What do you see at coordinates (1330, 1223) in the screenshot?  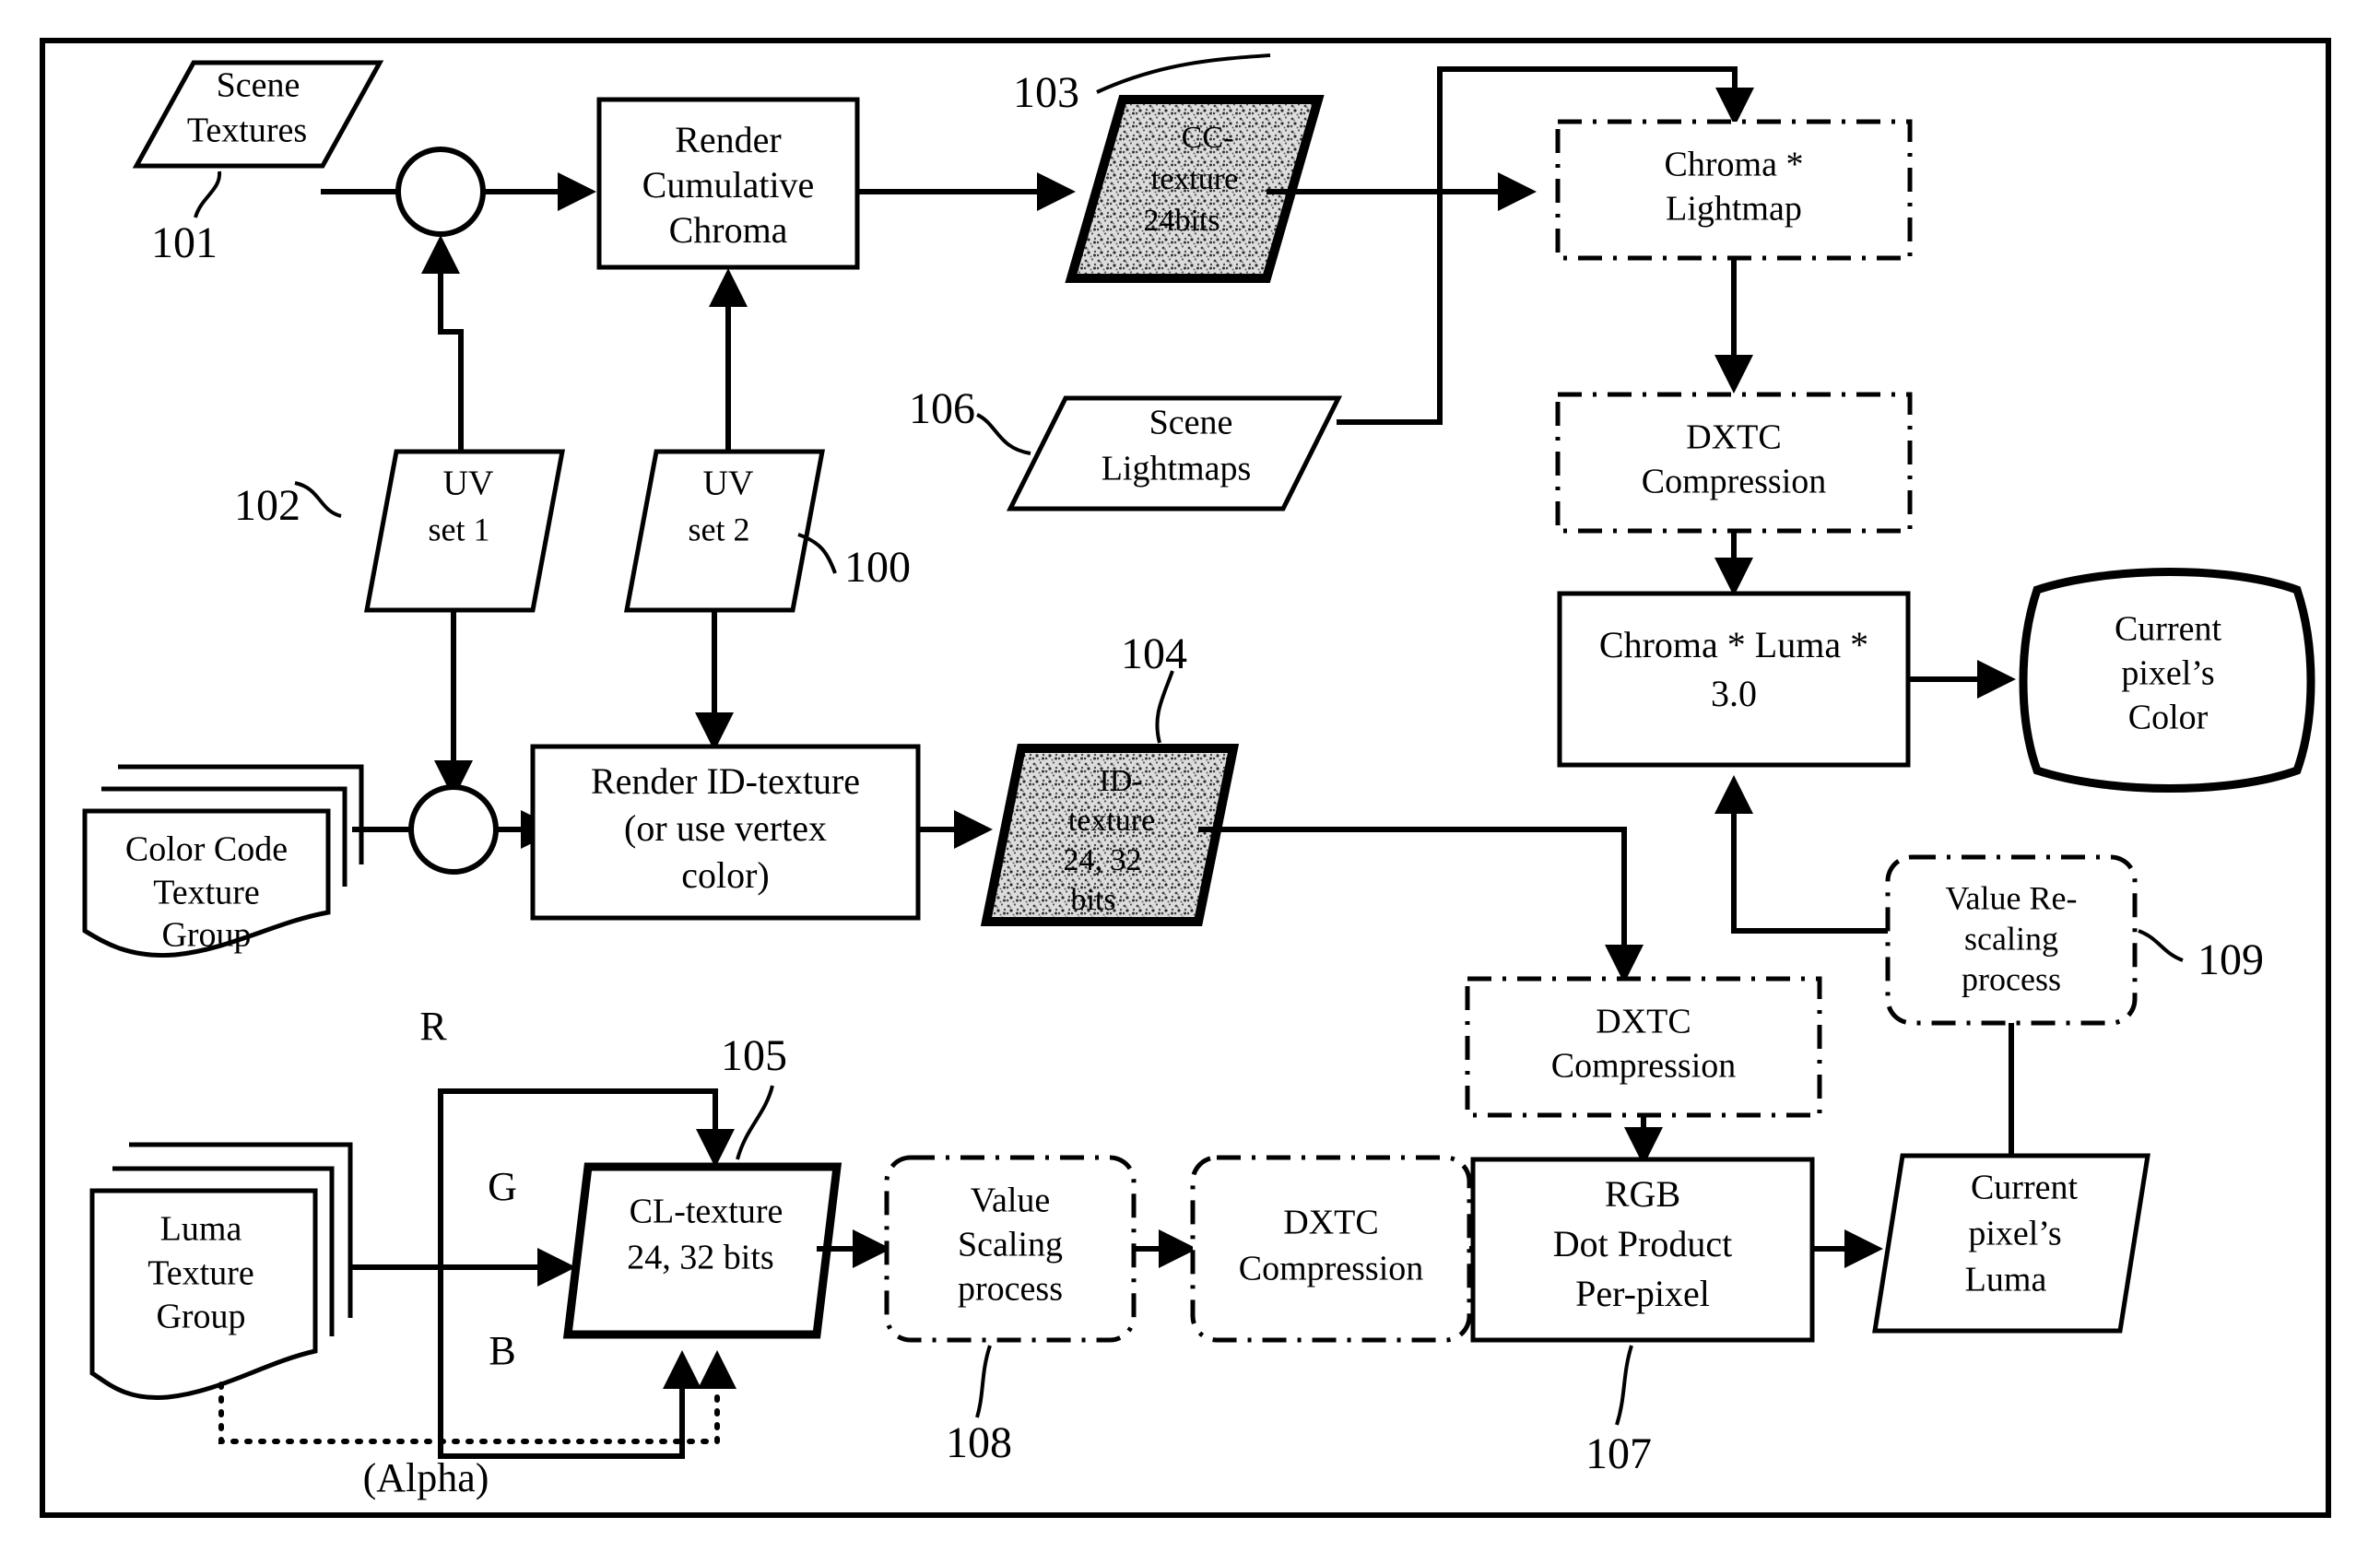 I see `dxtc-bottom-label-1: DXTC` at bounding box center [1330, 1223].